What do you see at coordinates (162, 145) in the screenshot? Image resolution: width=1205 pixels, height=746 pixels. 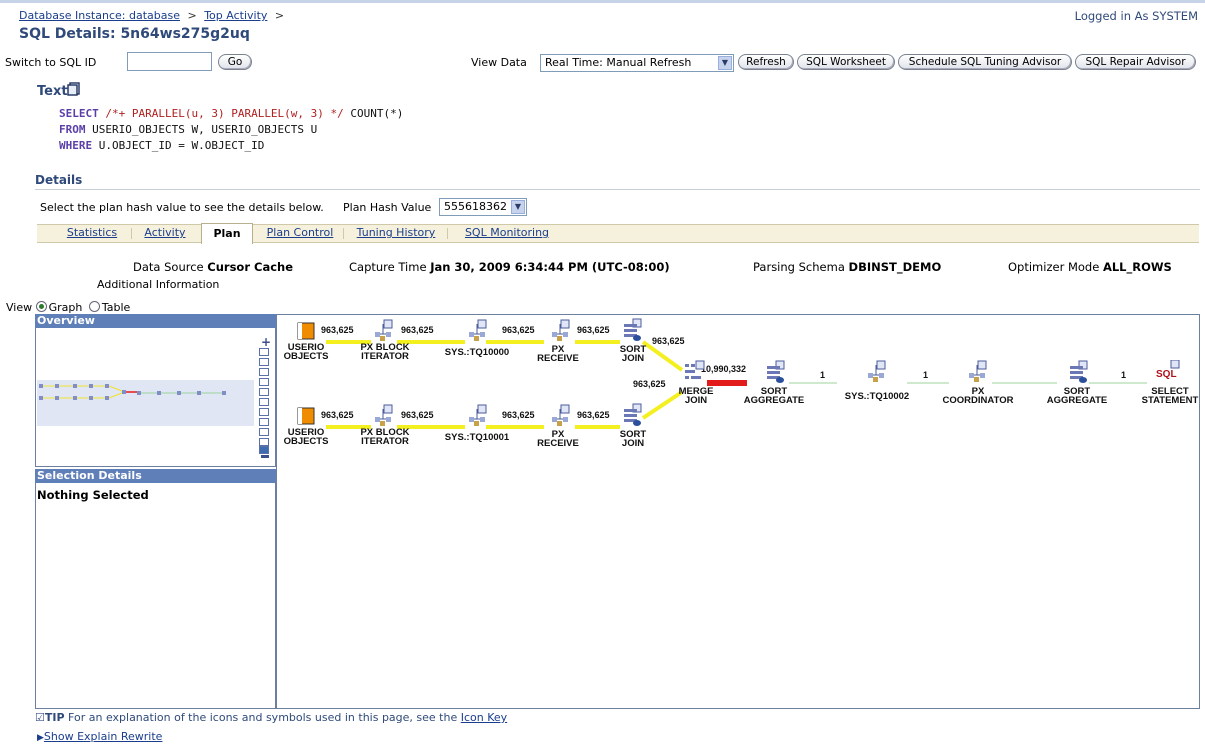 I see `sql-text-line-3: WHERE U.OBJECT_ID = W.OBJECT_ID` at bounding box center [162, 145].